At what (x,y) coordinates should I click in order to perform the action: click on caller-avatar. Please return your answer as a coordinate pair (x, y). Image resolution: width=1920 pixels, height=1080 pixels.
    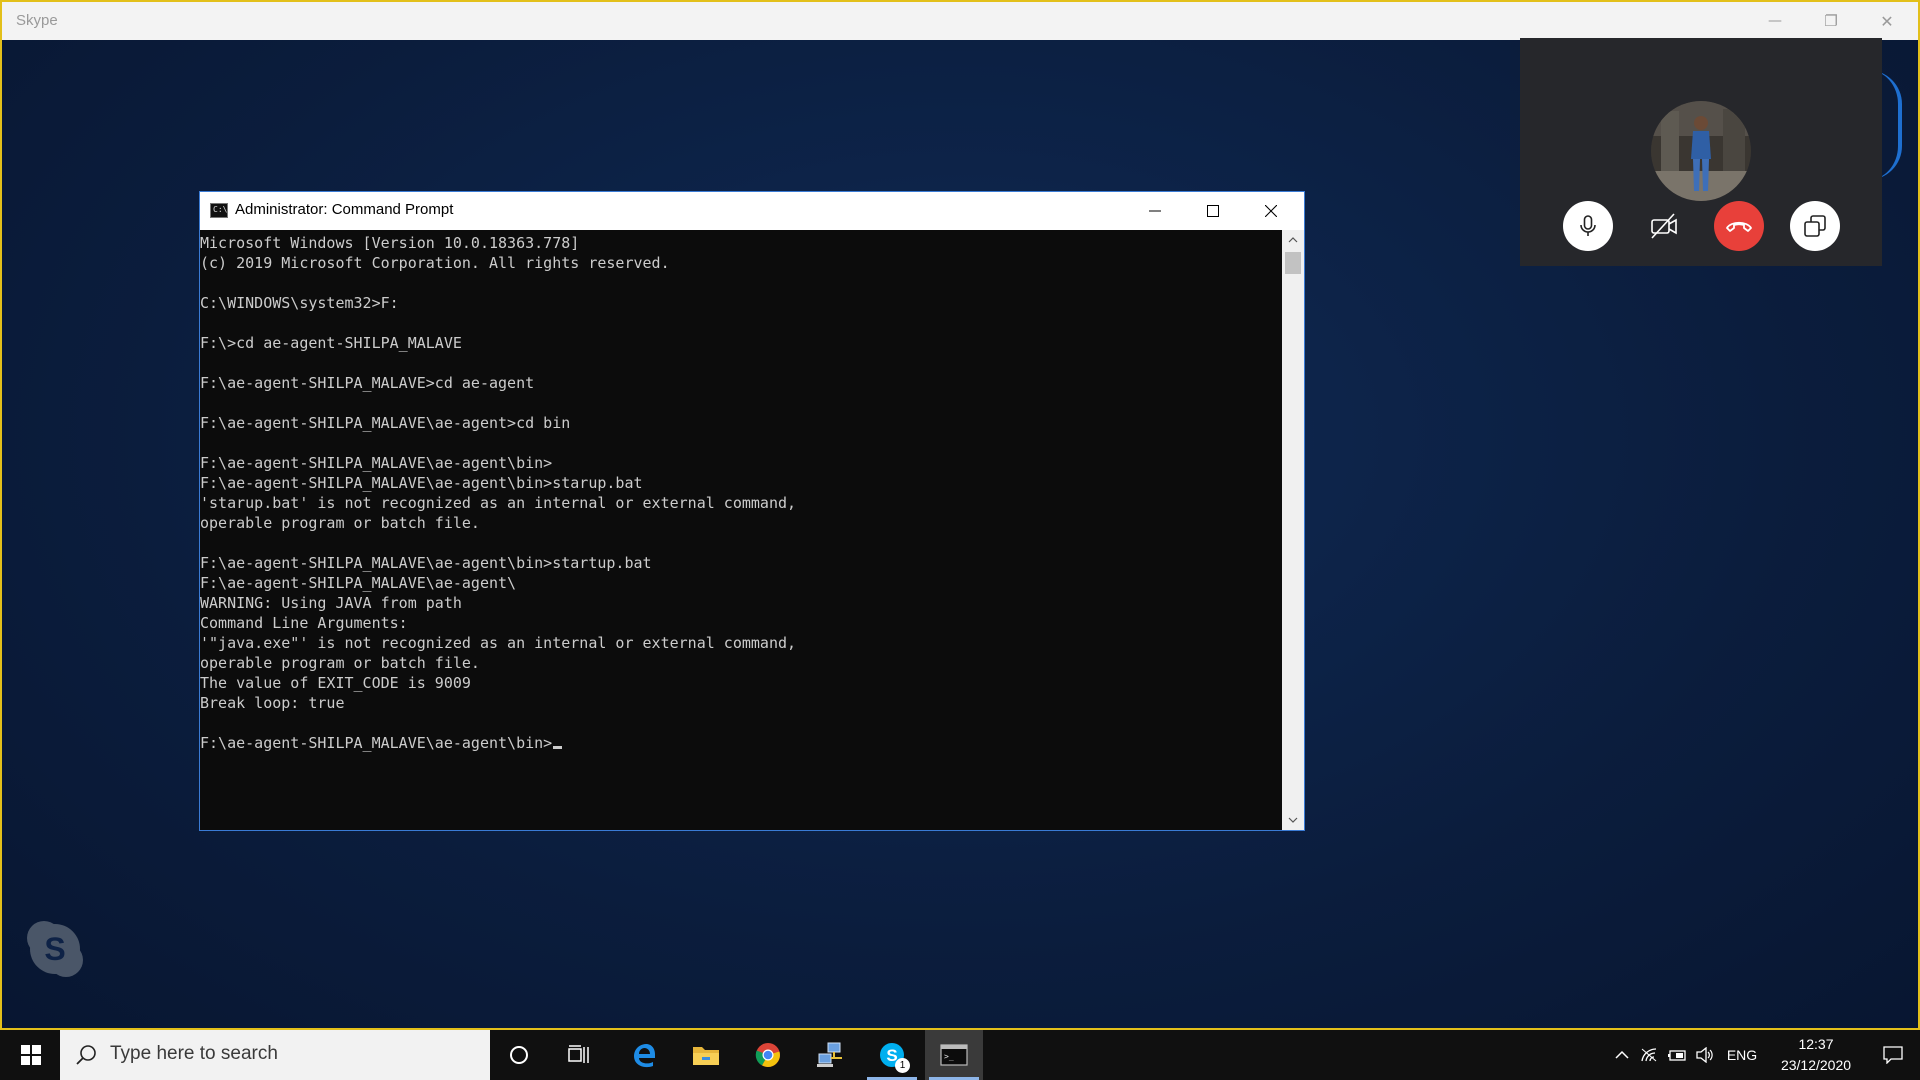
    Looking at the image, I should click on (1701, 151).